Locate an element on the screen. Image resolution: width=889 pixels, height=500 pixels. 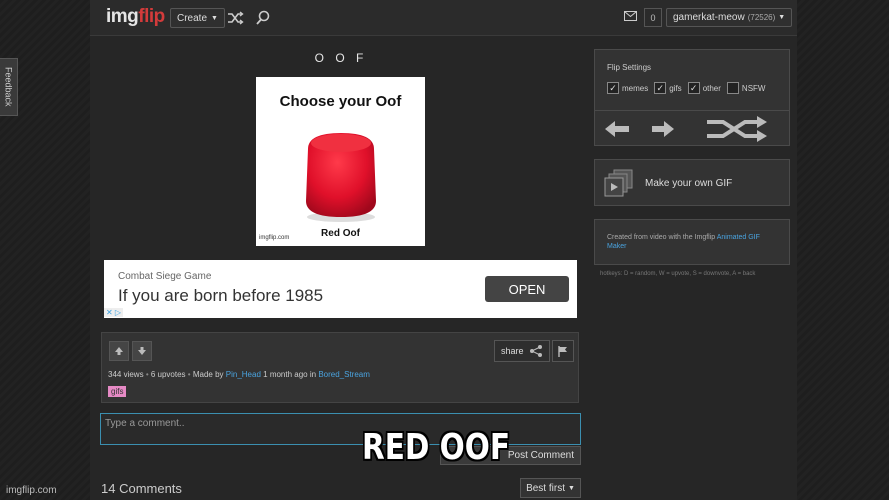
user-points: (72526) is located at coordinates (761, 17).